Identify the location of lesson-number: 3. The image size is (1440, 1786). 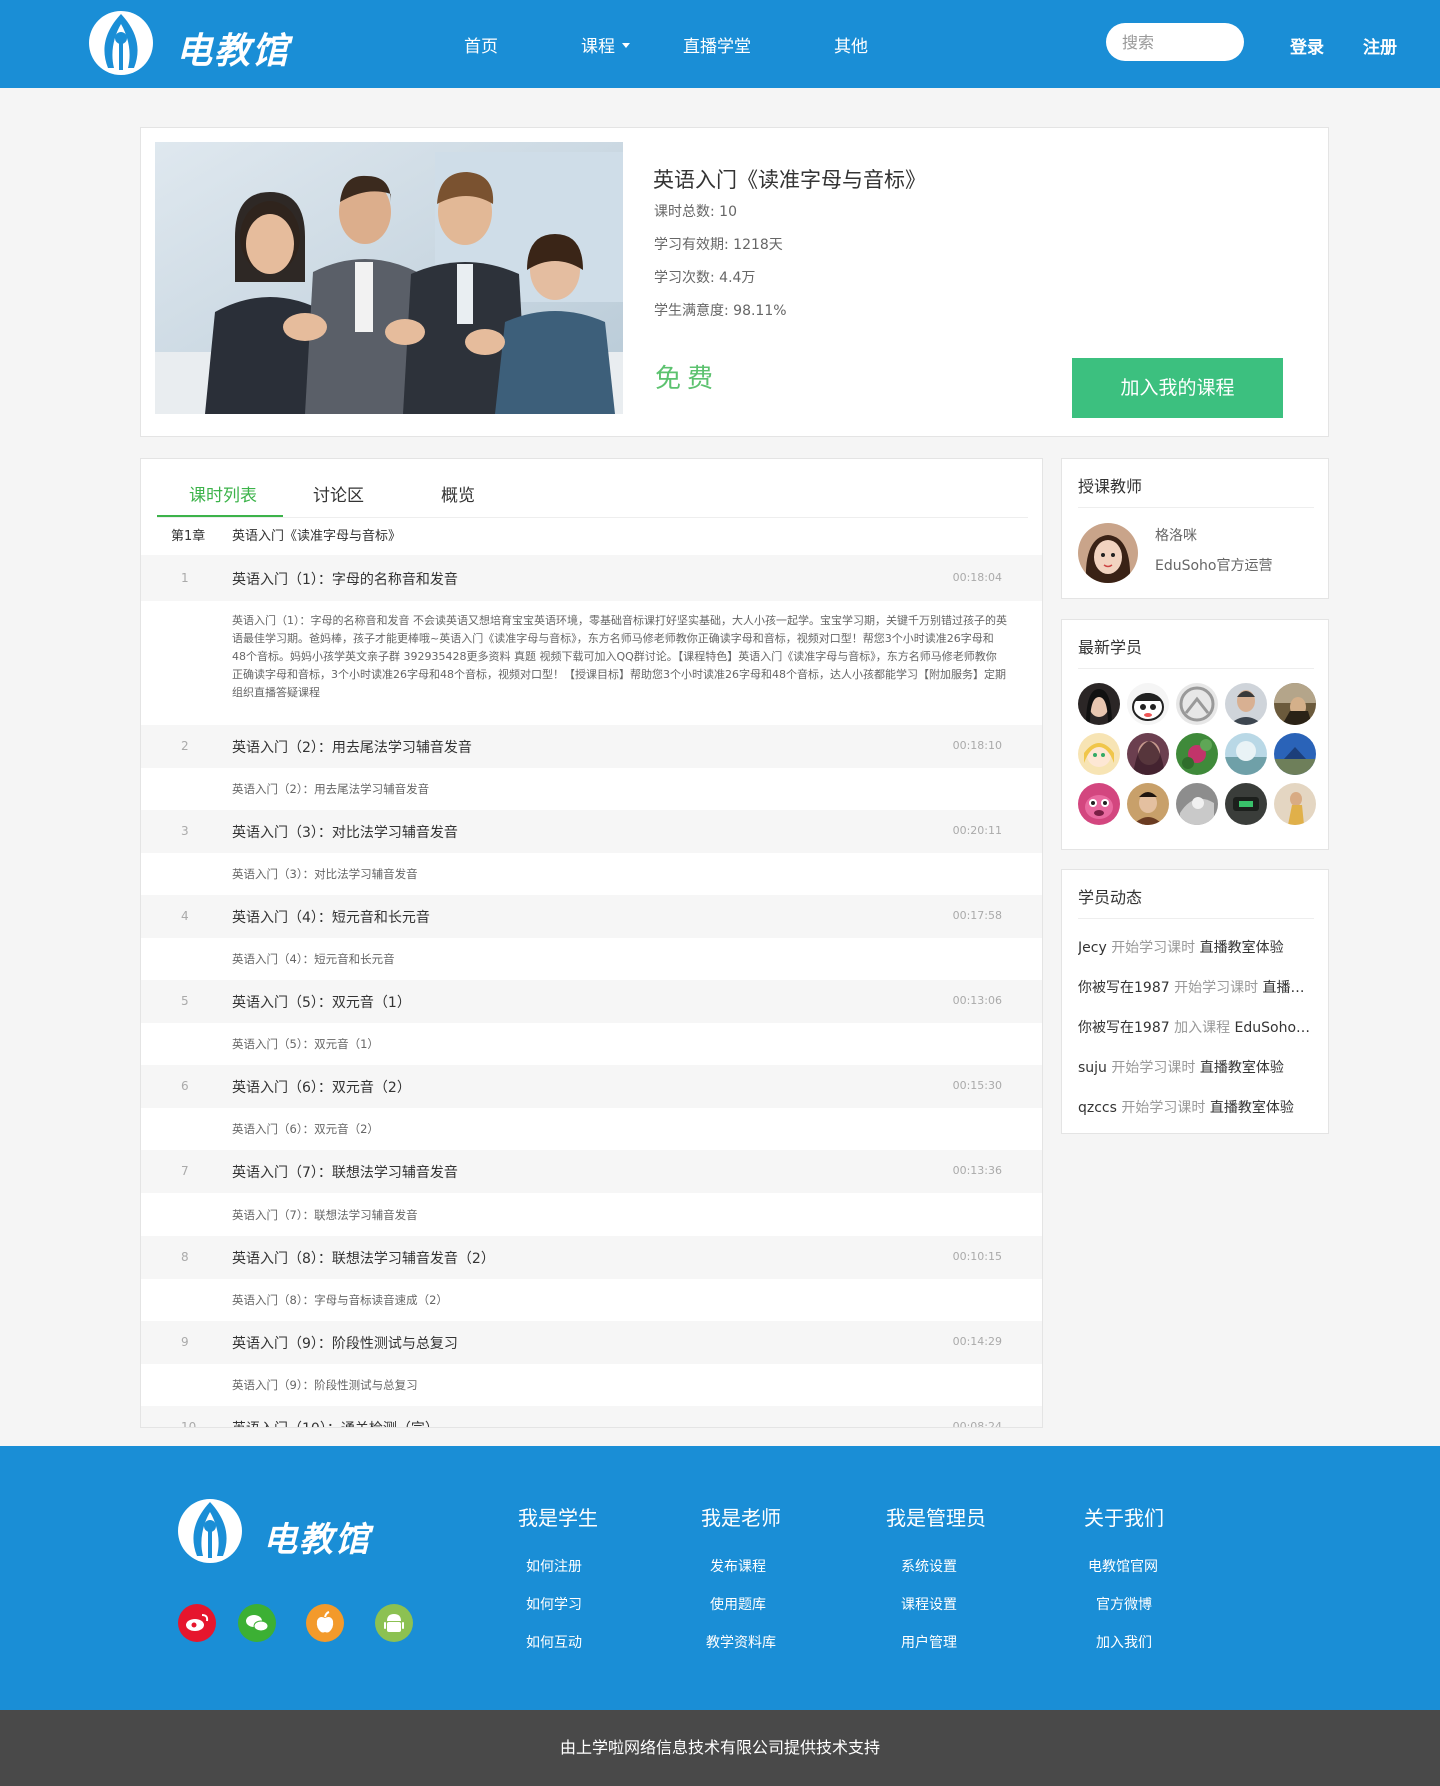
(185, 831).